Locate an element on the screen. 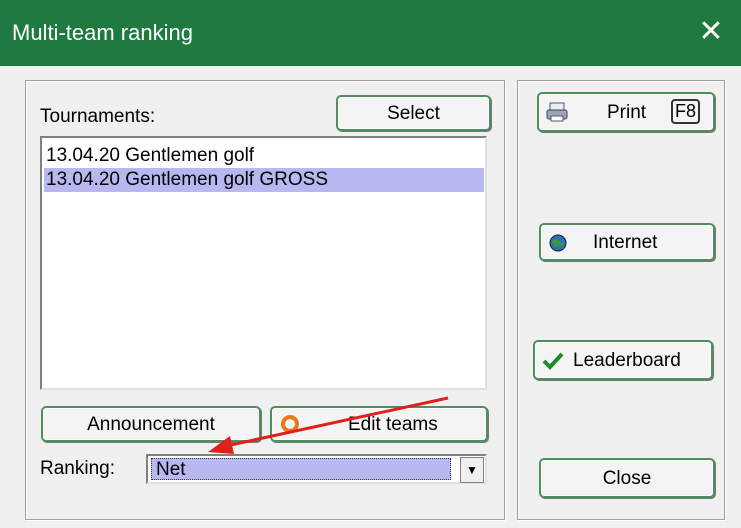  print-button: Print F8 is located at coordinates (626, 112).